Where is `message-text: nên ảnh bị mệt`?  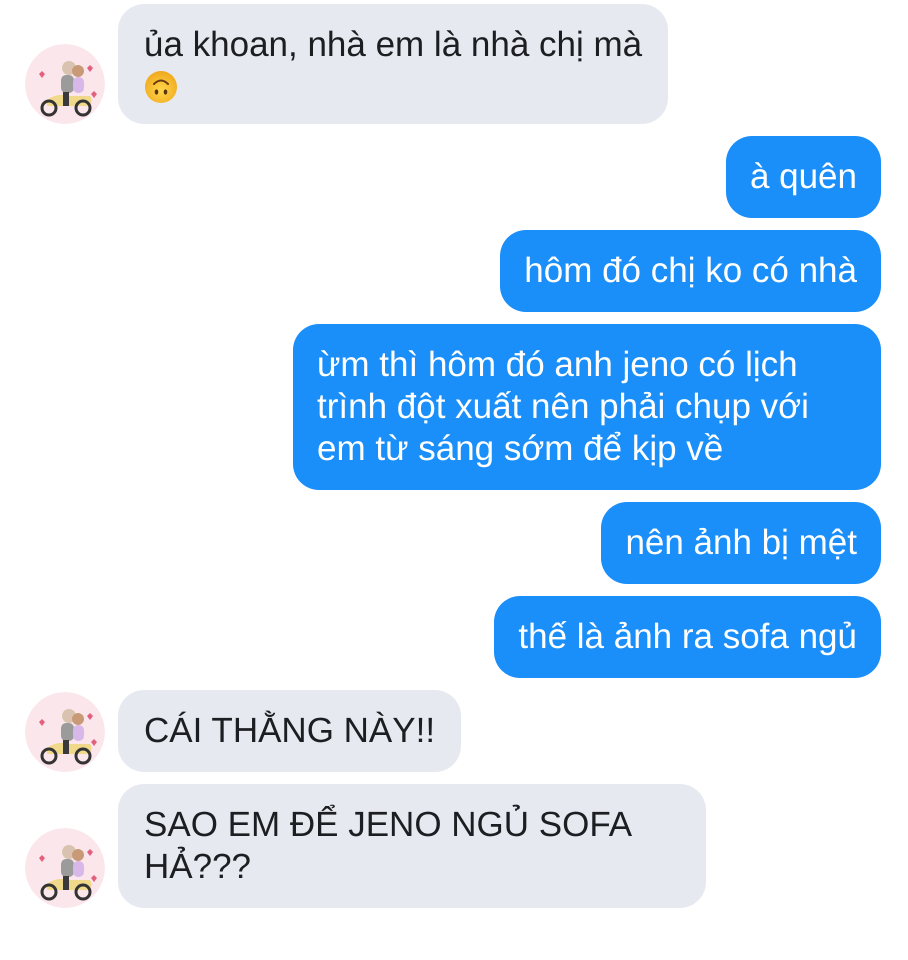 message-text: nên ảnh bị mệt is located at coordinates (741, 543).